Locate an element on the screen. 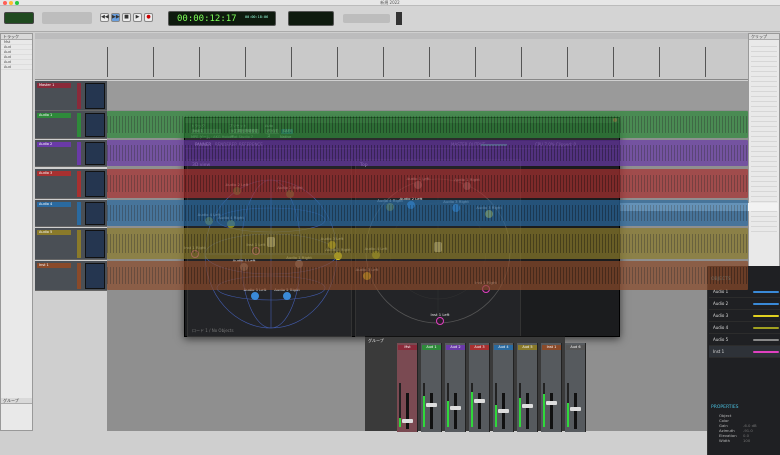  track-name: Audio 1 is located at coordinates (54, 115).